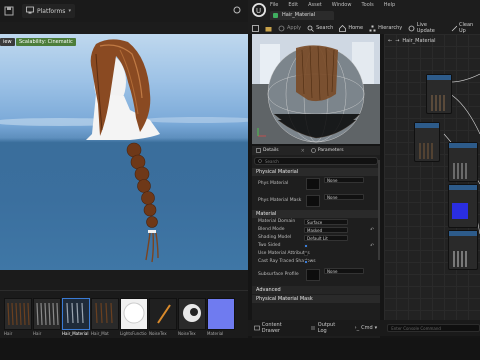 This screenshot has height=360, width=480. Describe the element at coordinates (274, 5) in the screenshot. I see `menu-file: File` at that location.